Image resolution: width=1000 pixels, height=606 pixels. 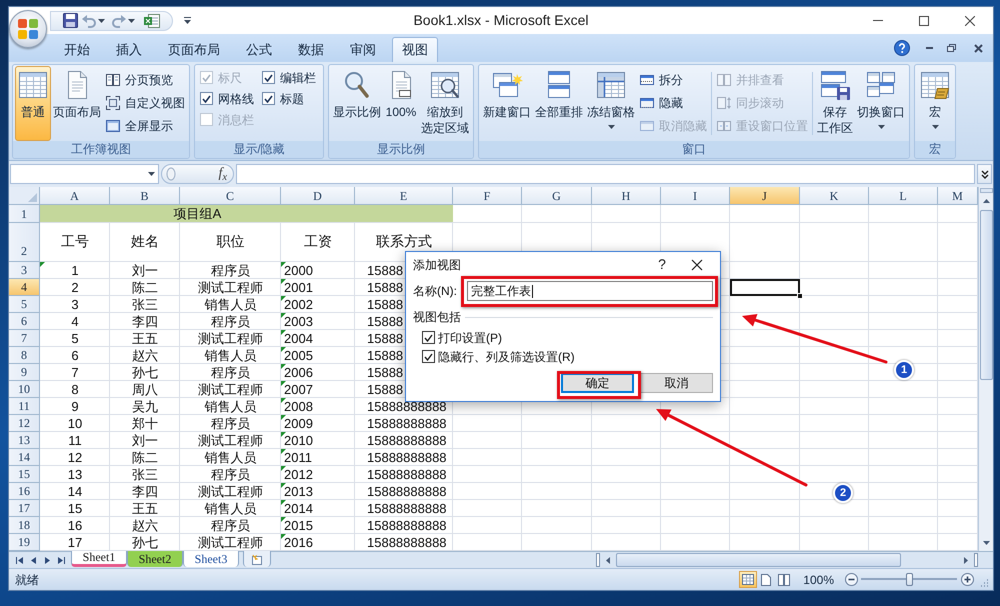 What do you see at coordinates (24, 242) in the screenshot?
I see `row-header: 2` at bounding box center [24, 242].